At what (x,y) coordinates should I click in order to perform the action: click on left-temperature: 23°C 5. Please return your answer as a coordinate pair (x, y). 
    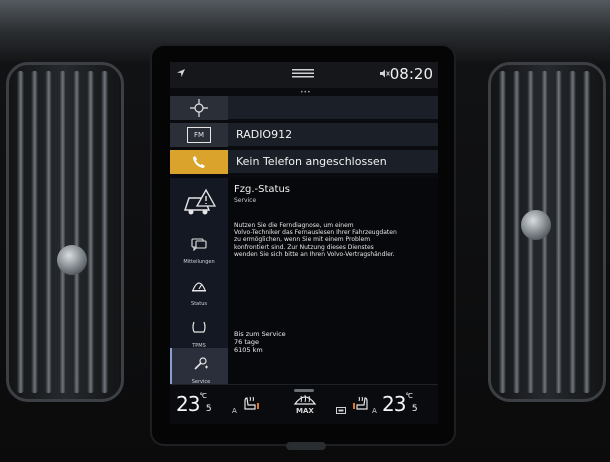
    Looking at the image, I should click on (194, 404).